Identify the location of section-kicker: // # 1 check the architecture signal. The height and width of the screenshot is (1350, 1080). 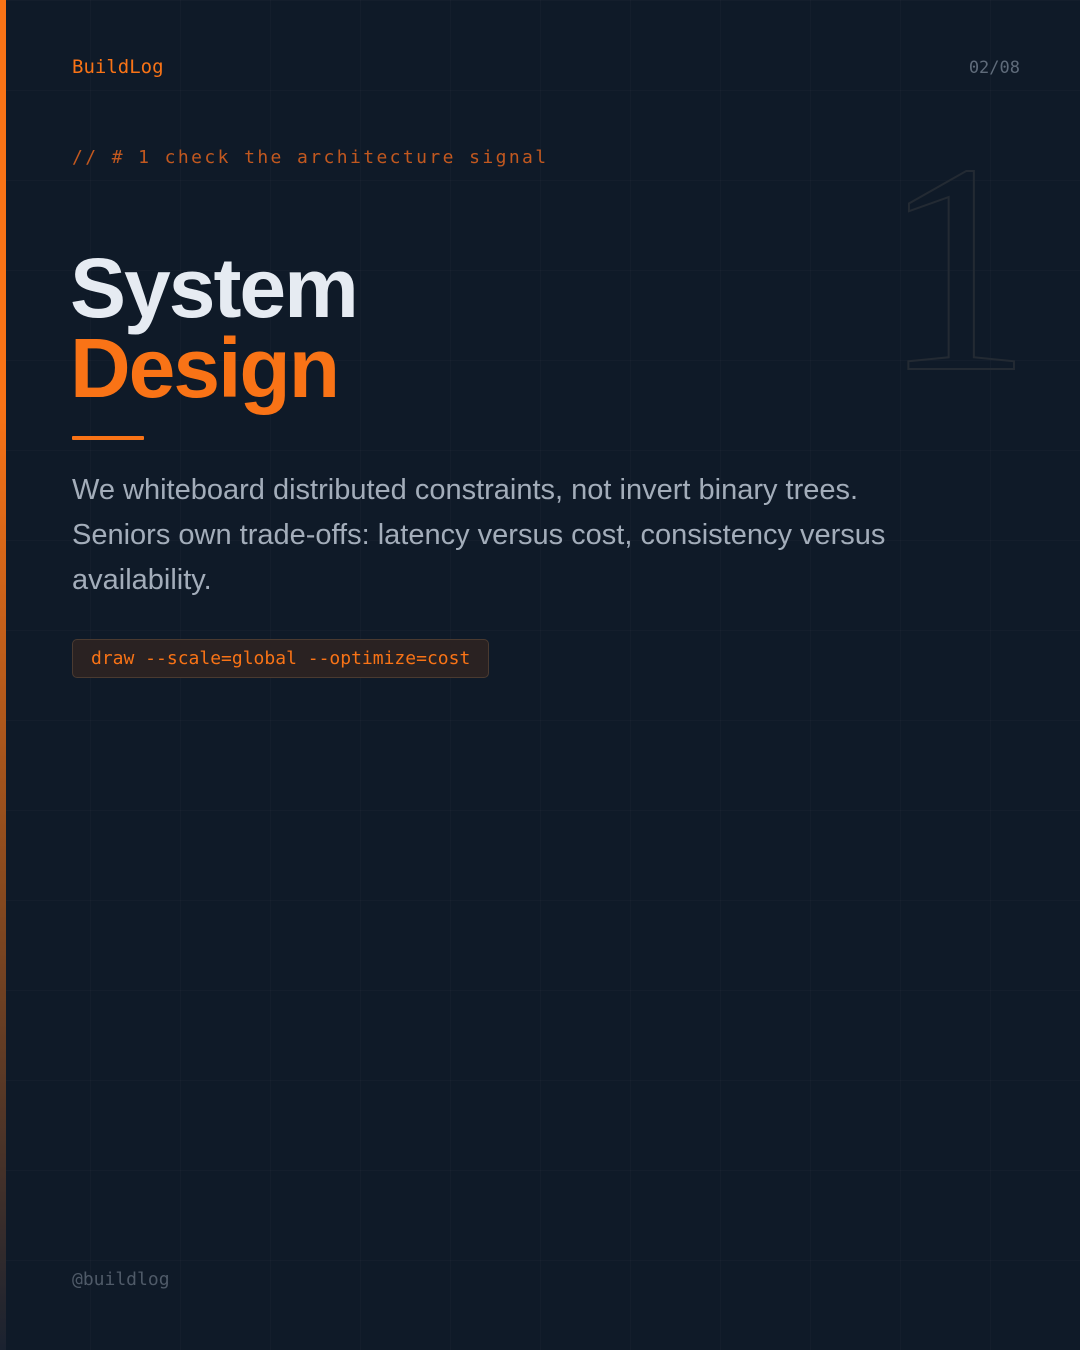
(310, 157).